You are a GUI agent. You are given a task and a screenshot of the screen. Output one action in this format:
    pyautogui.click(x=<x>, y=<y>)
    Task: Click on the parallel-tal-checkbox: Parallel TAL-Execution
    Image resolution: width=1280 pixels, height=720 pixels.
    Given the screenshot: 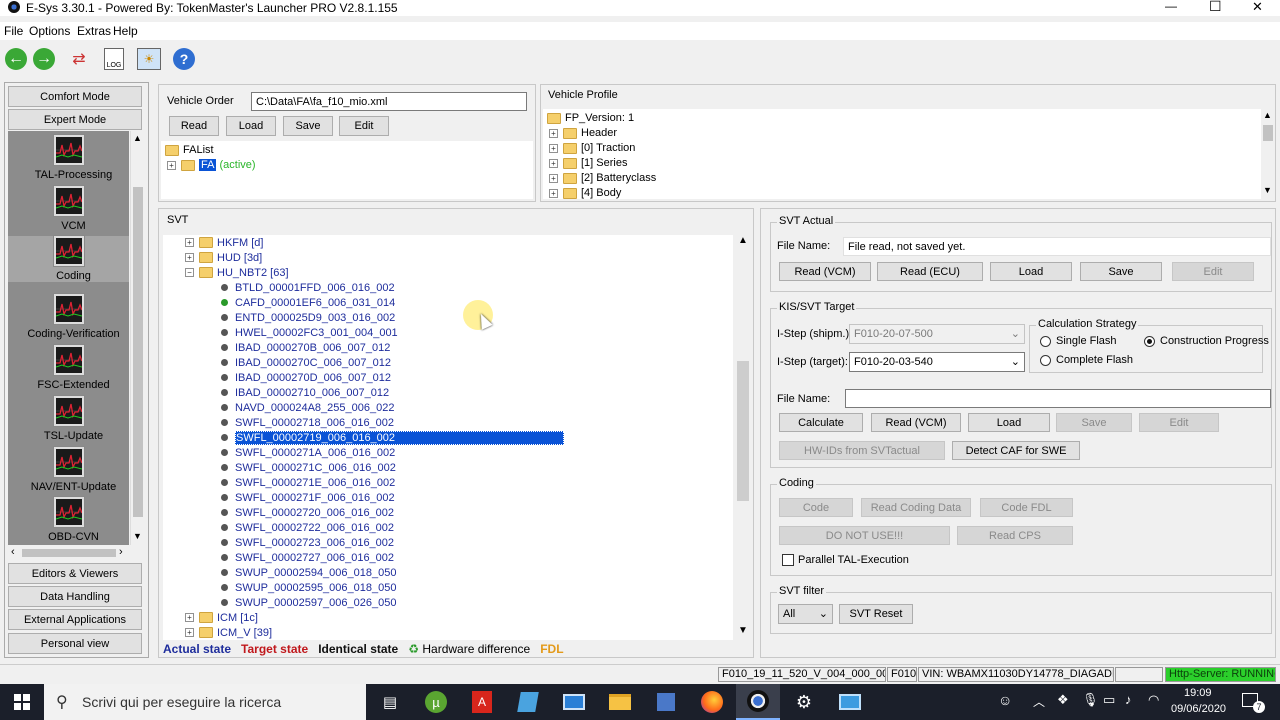 What is the action you would take?
    pyautogui.click(x=845, y=560)
    